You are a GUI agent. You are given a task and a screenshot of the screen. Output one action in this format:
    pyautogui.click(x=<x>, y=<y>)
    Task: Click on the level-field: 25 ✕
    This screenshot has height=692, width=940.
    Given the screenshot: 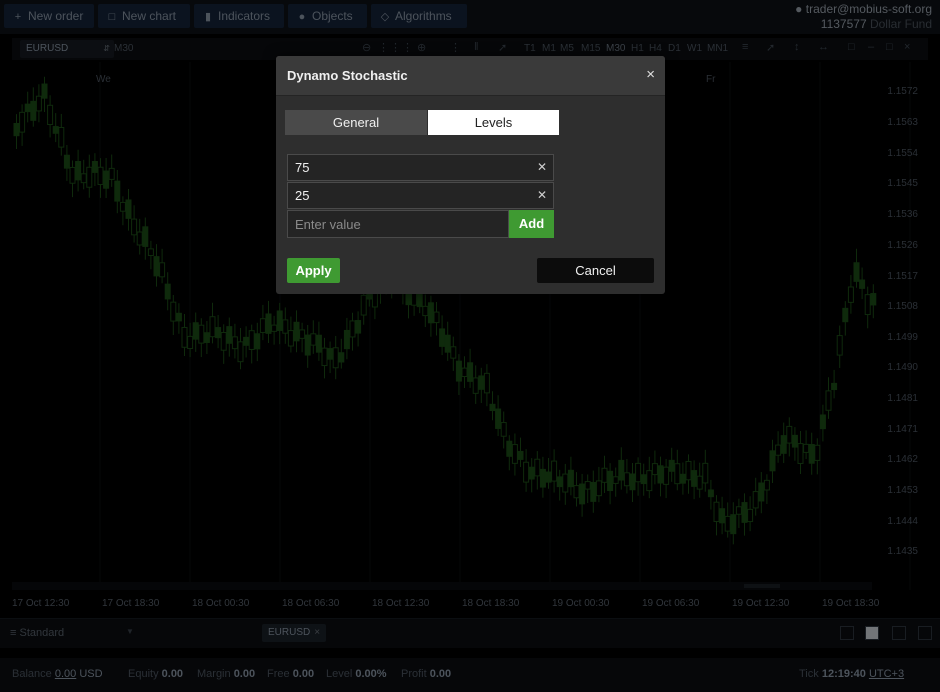 What is the action you would take?
    pyautogui.click(x=420, y=195)
    